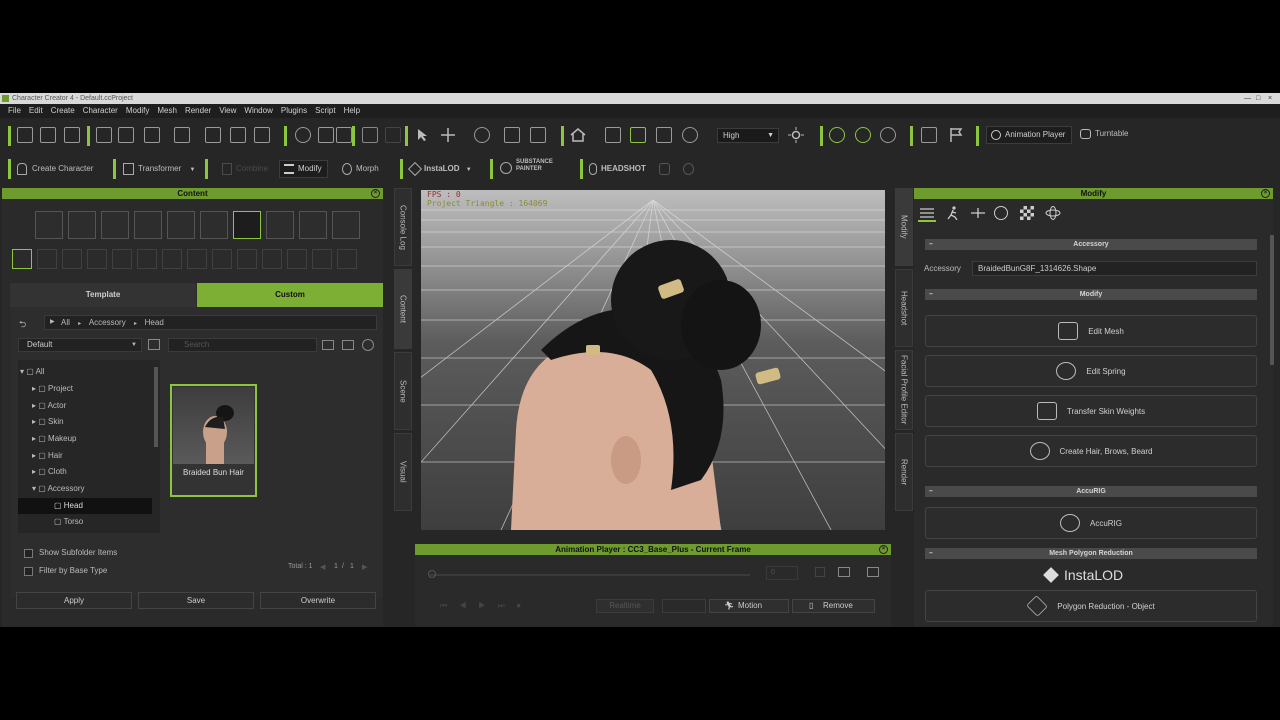 The image size is (1280, 720). Describe the element at coordinates (167, 111) in the screenshot. I see `menu-mesh: Mesh` at that location.